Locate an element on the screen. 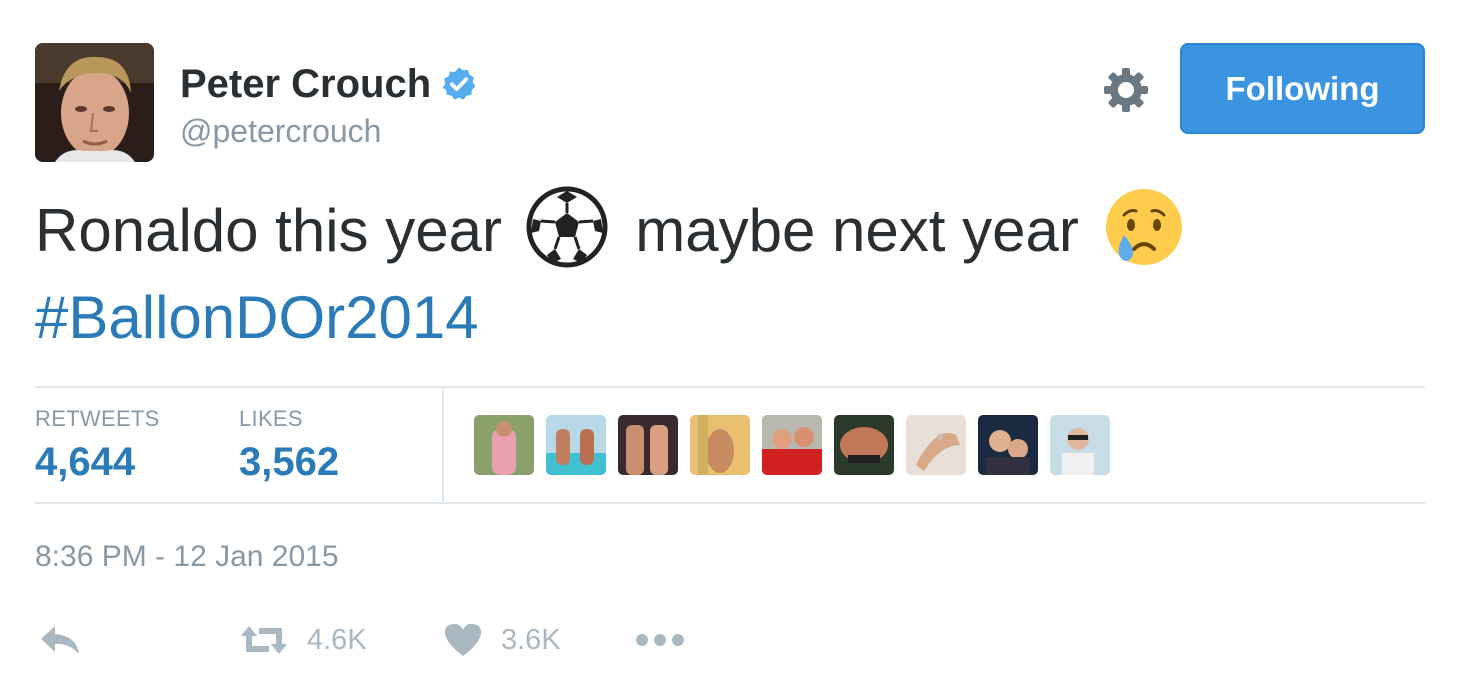 Image resolution: width=1460 pixels, height=695 pixels. like-button: 3.6K is located at coordinates (502, 640).